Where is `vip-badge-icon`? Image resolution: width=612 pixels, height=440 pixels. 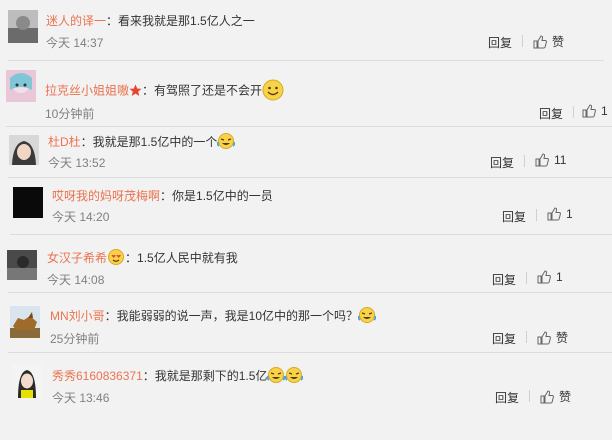 vip-badge-icon is located at coordinates (135, 92).